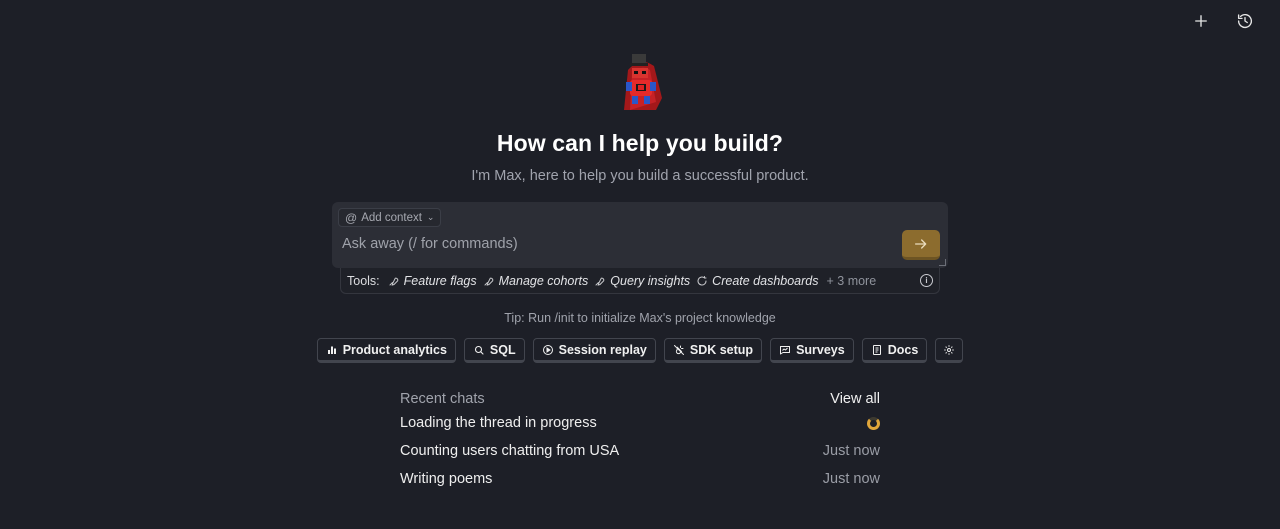 This screenshot has height=529, width=1280. What do you see at coordinates (547, 349) in the screenshot?
I see `play-circle-icon` at bounding box center [547, 349].